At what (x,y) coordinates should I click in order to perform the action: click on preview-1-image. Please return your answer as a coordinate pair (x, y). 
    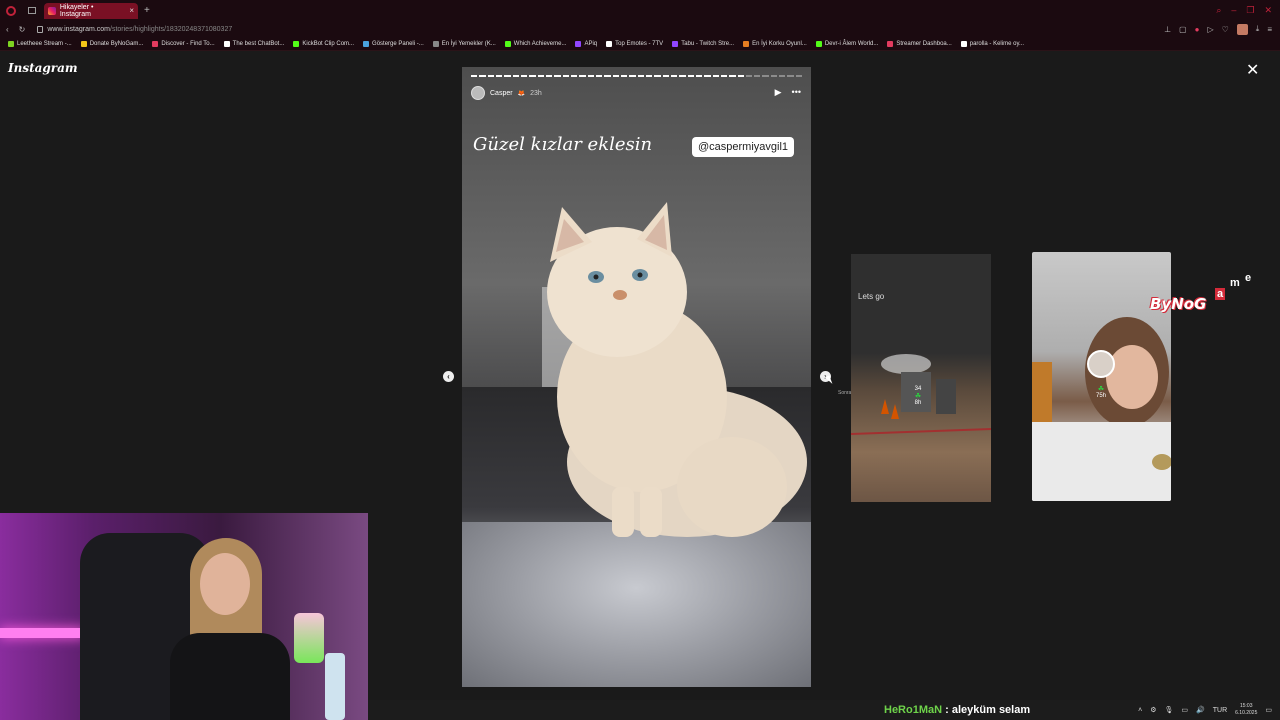
    Looking at the image, I should click on (921, 394).